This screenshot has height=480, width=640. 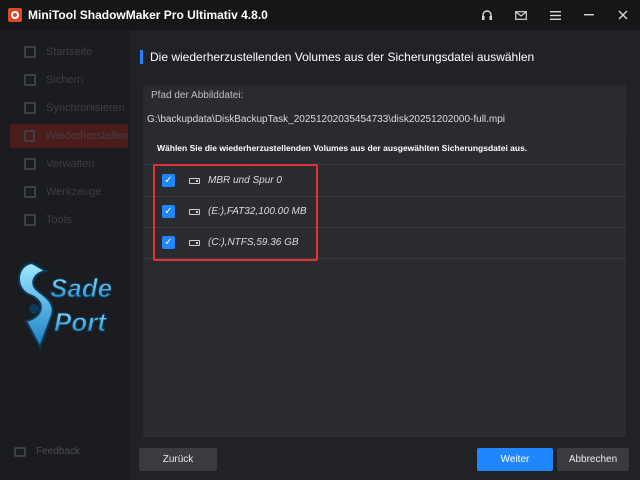 I want to click on footer-bar: Zurück Weiter Abbrechen, so click(x=385, y=459).